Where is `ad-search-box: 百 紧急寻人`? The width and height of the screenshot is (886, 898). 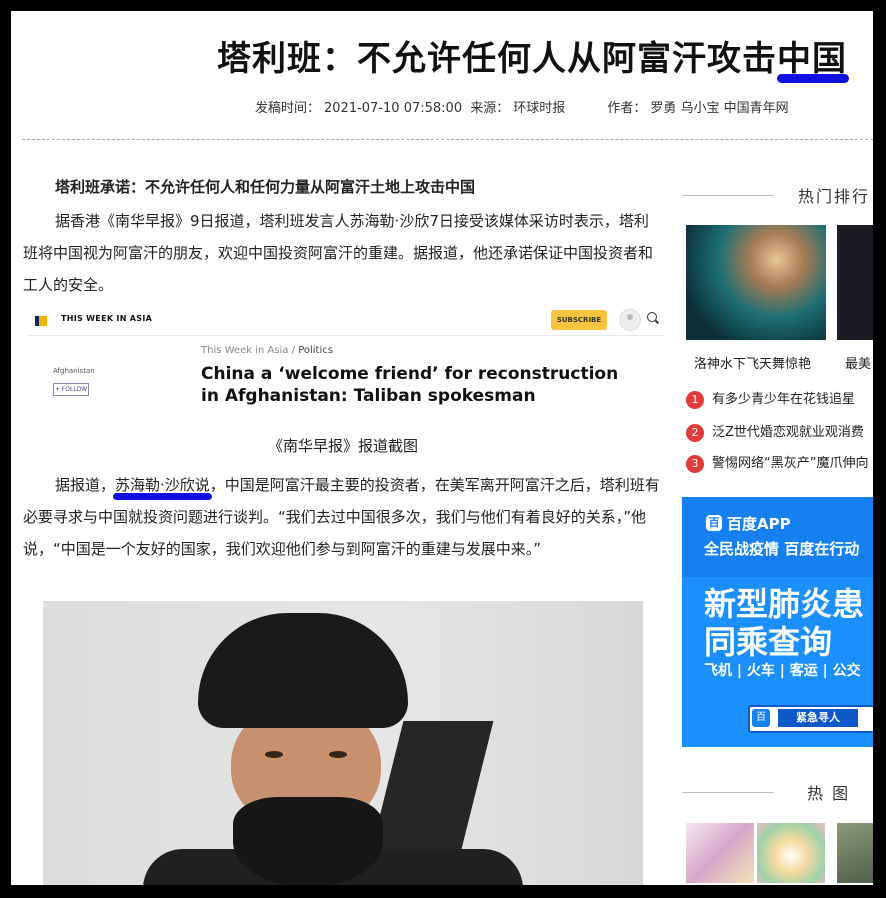
ad-search-box: 百 紧急寻人 is located at coordinates (810, 719).